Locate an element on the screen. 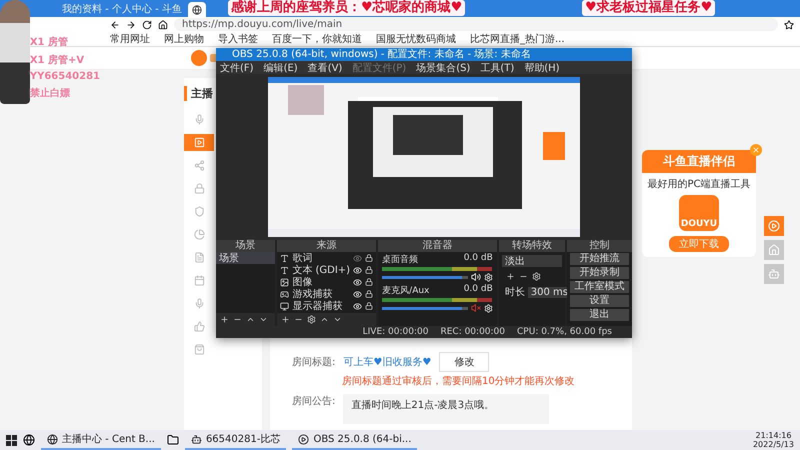 This screenshot has height=450, width=800. app-icon: DOUYU is located at coordinates (699, 213).